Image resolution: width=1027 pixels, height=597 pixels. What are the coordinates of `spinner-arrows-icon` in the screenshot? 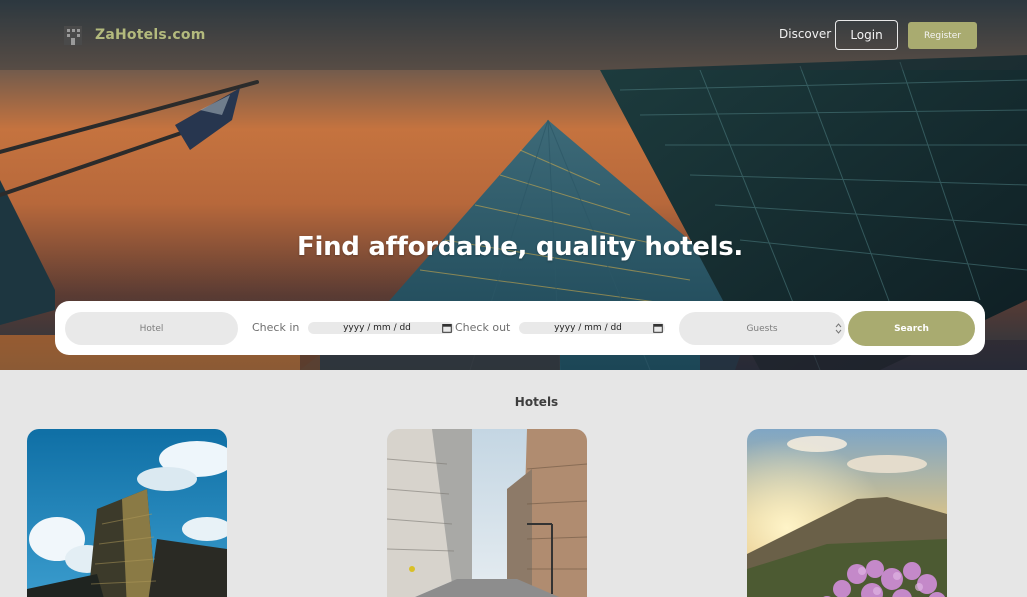 It's located at (838, 328).